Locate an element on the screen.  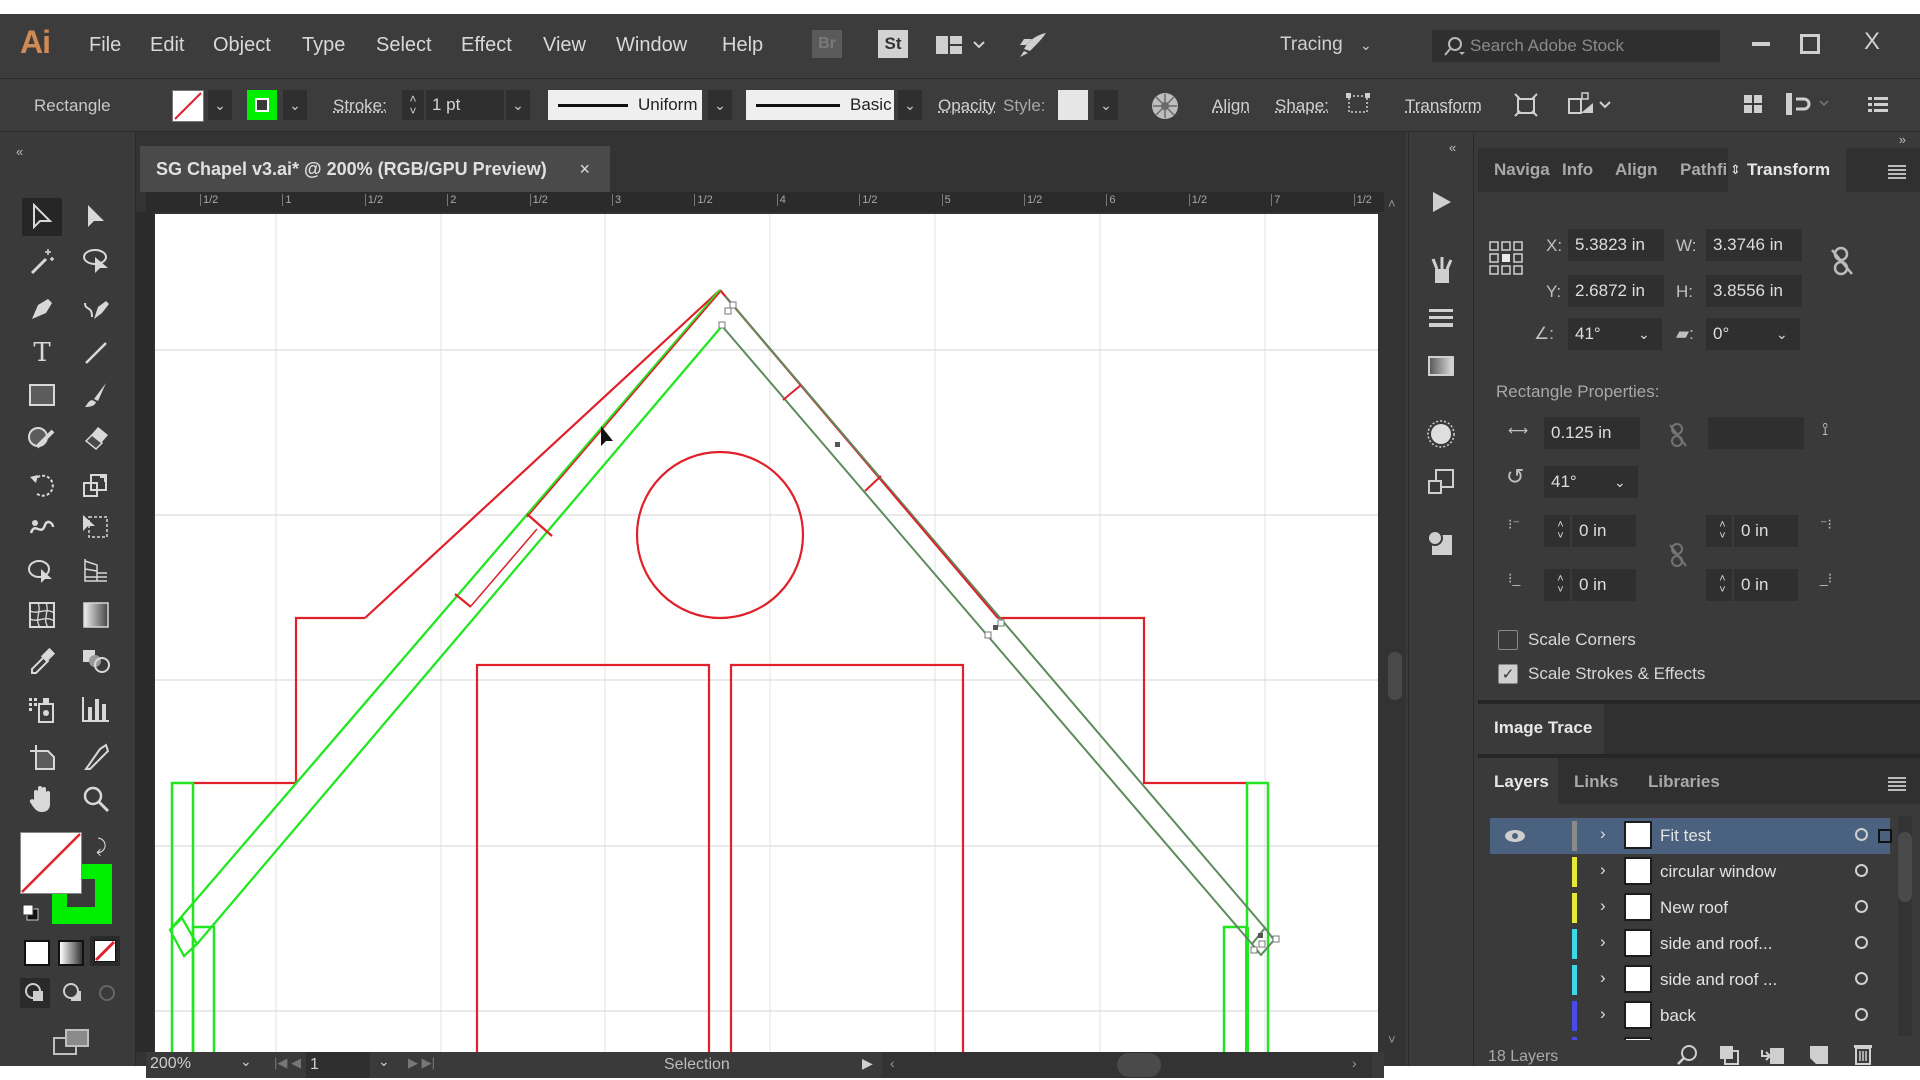
layer-row: › circular window is located at coordinates (1690, 872).